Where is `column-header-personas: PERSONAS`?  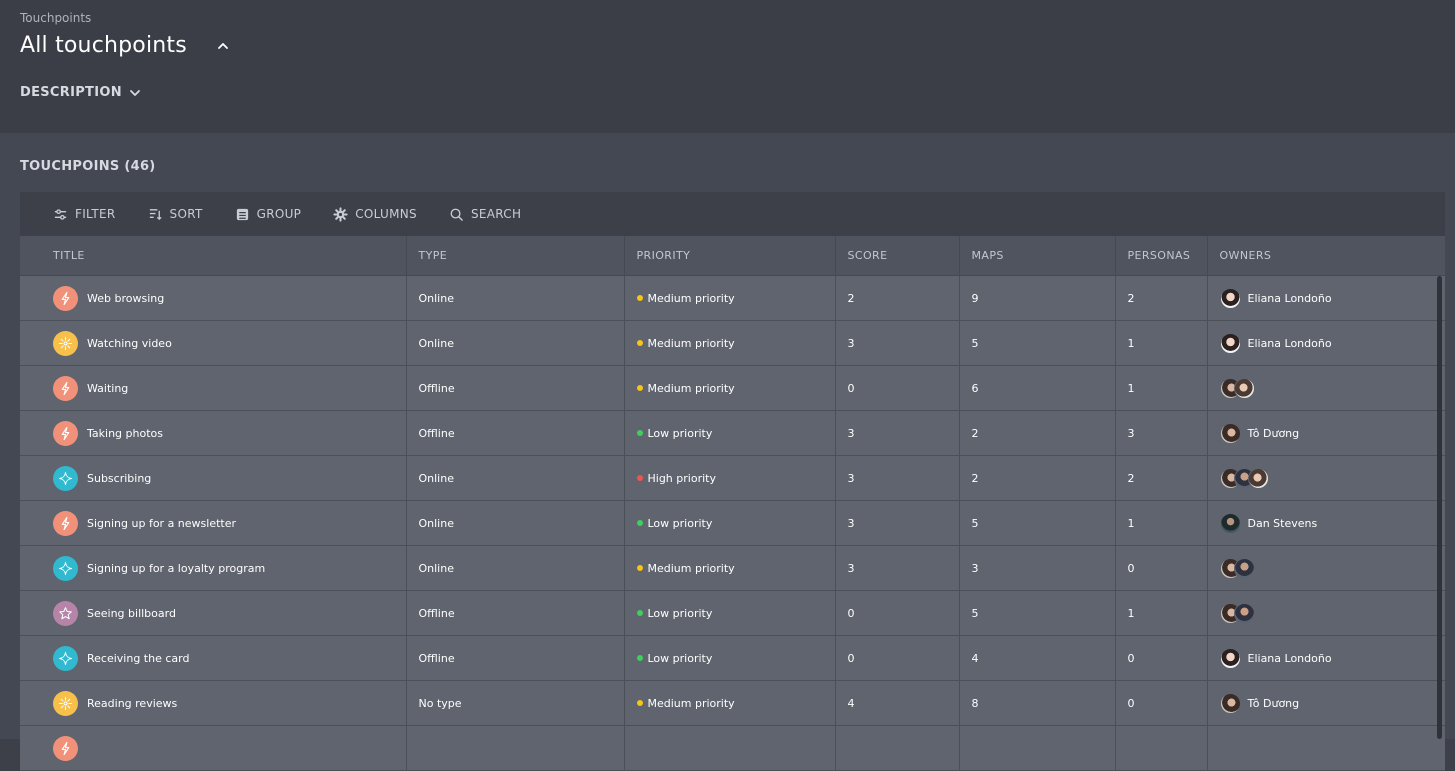
column-header-personas: PERSONAS is located at coordinates (1161, 256).